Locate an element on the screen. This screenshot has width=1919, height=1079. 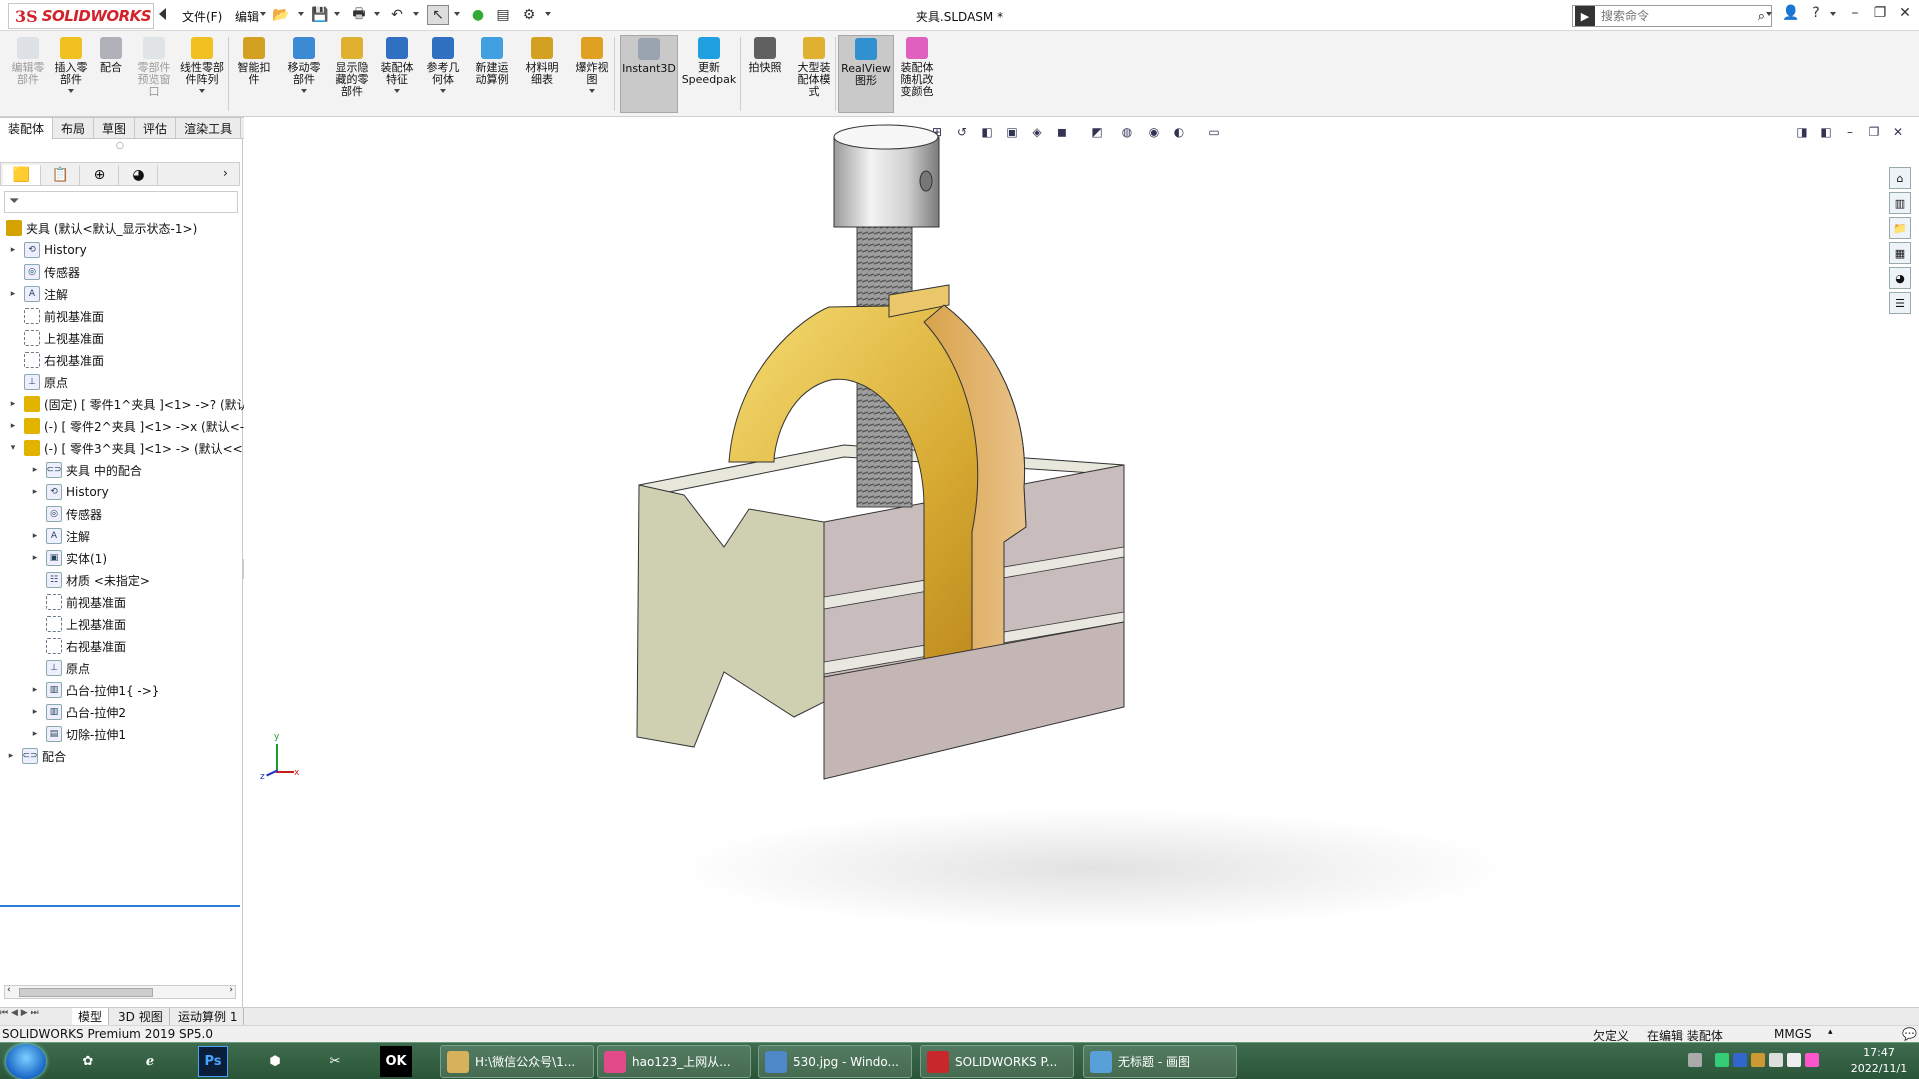
tray-volume-icon is located at coordinates (1794, 1060).